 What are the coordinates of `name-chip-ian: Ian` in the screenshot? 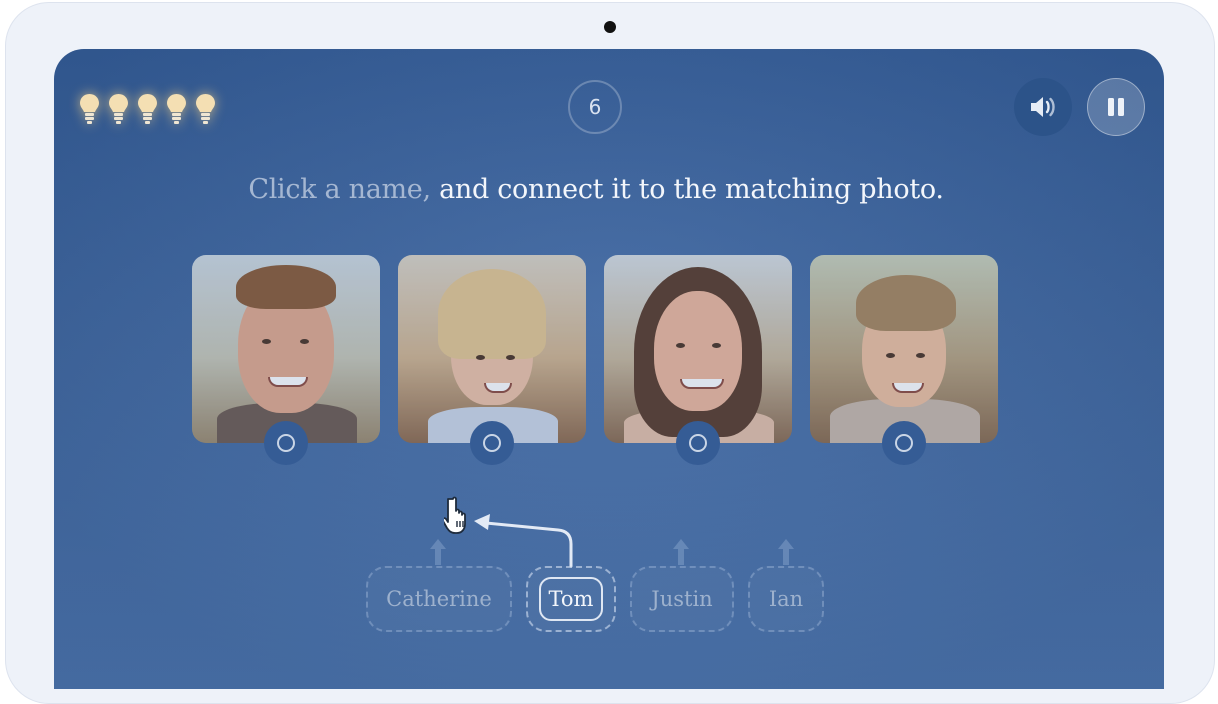 It's located at (786, 599).